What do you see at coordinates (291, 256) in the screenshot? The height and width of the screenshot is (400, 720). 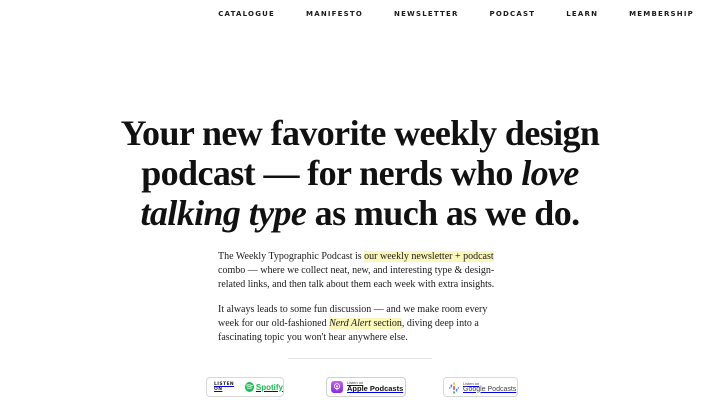 I see `intro-p1-text: The Weekly Typographic Podcast is` at bounding box center [291, 256].